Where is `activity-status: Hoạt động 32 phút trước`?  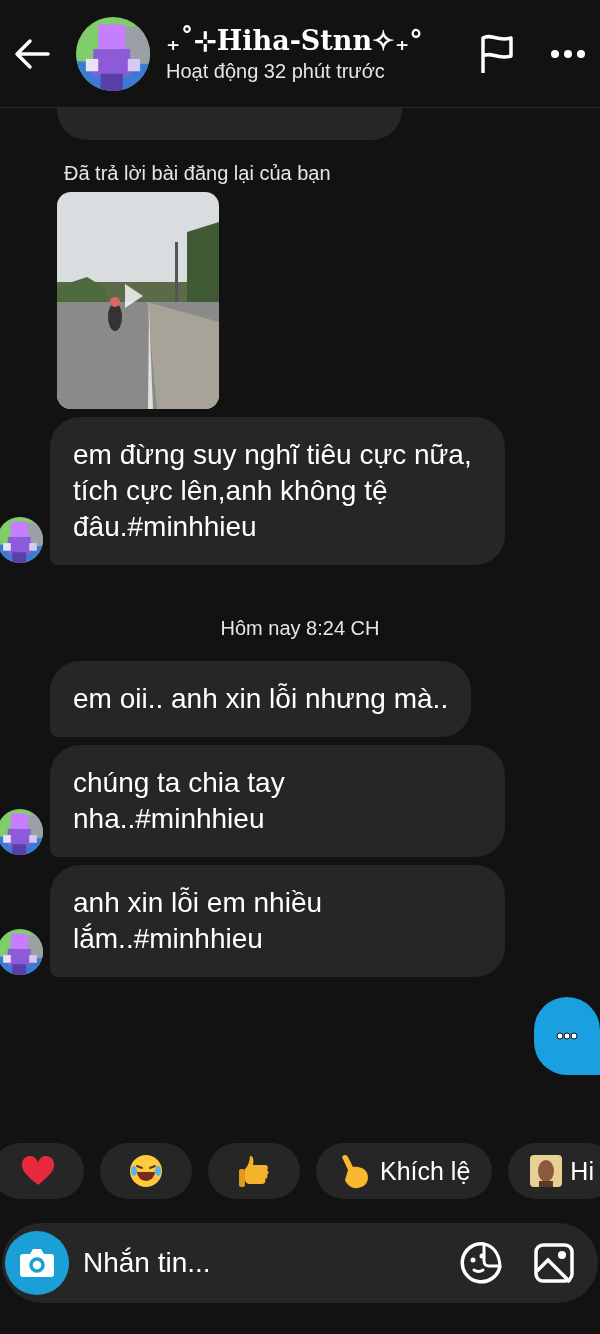
activity-status: Hoạt động 32 phút trước is located at coordinates (276, 71).